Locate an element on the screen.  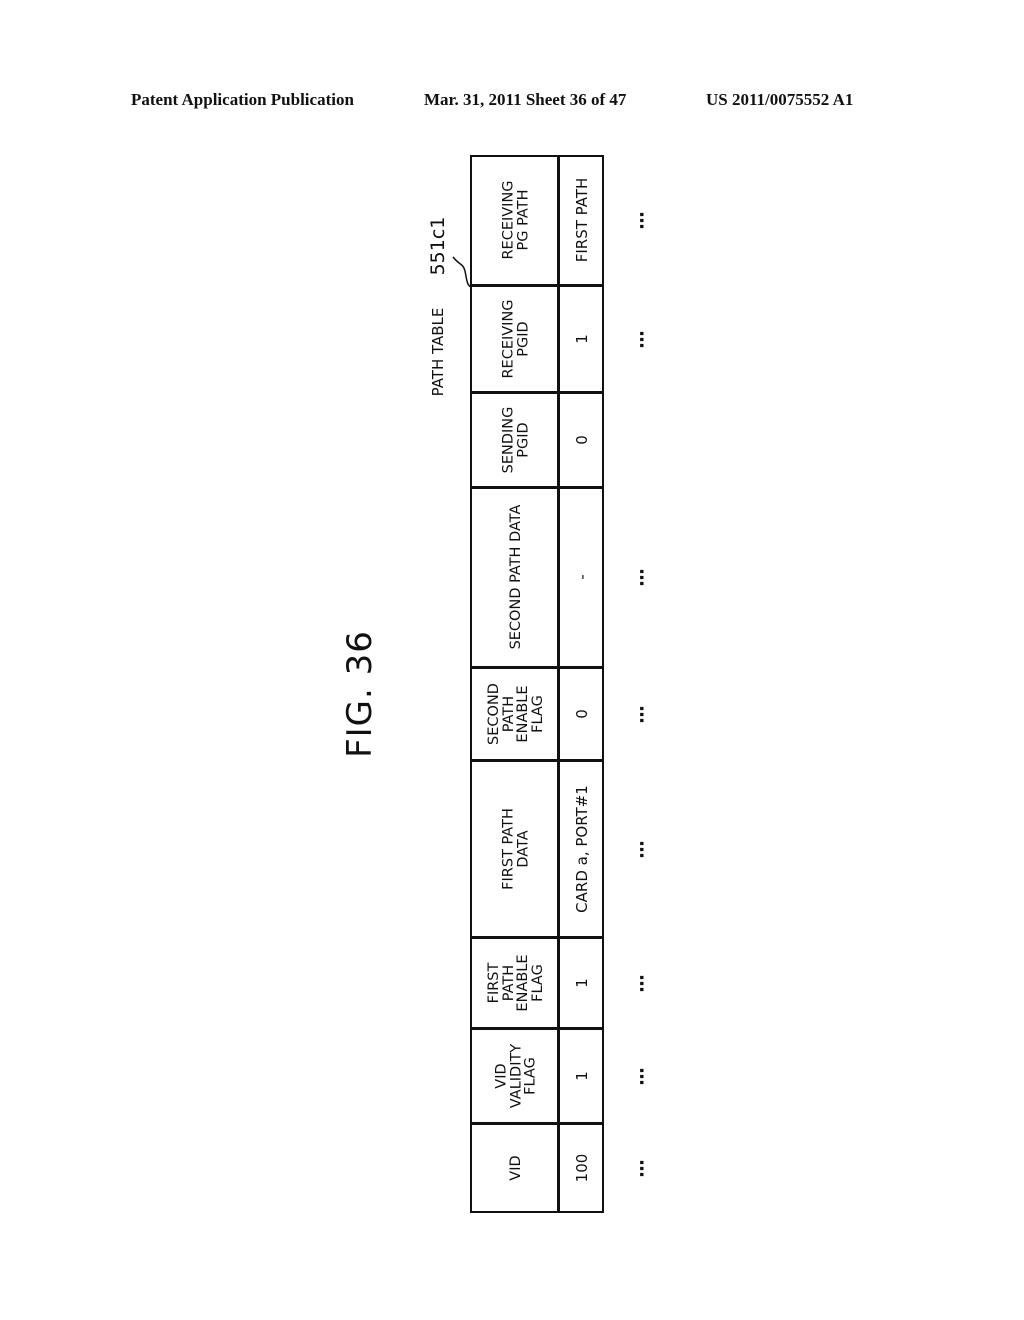
column-header: RECEIVING PGID is located at coordinates (516, 338).